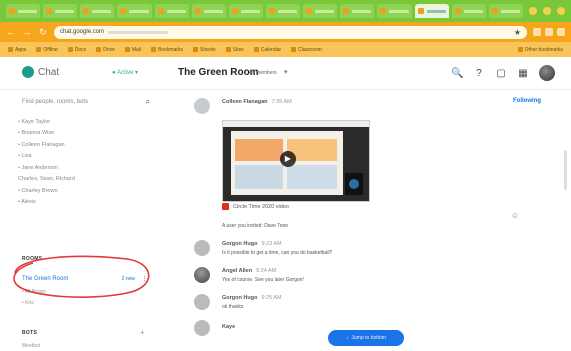  Describe the element at coordinates (83, 122) in the screenshot. I see `sidebar-dm-item: • Kaye Taylor` at that location.